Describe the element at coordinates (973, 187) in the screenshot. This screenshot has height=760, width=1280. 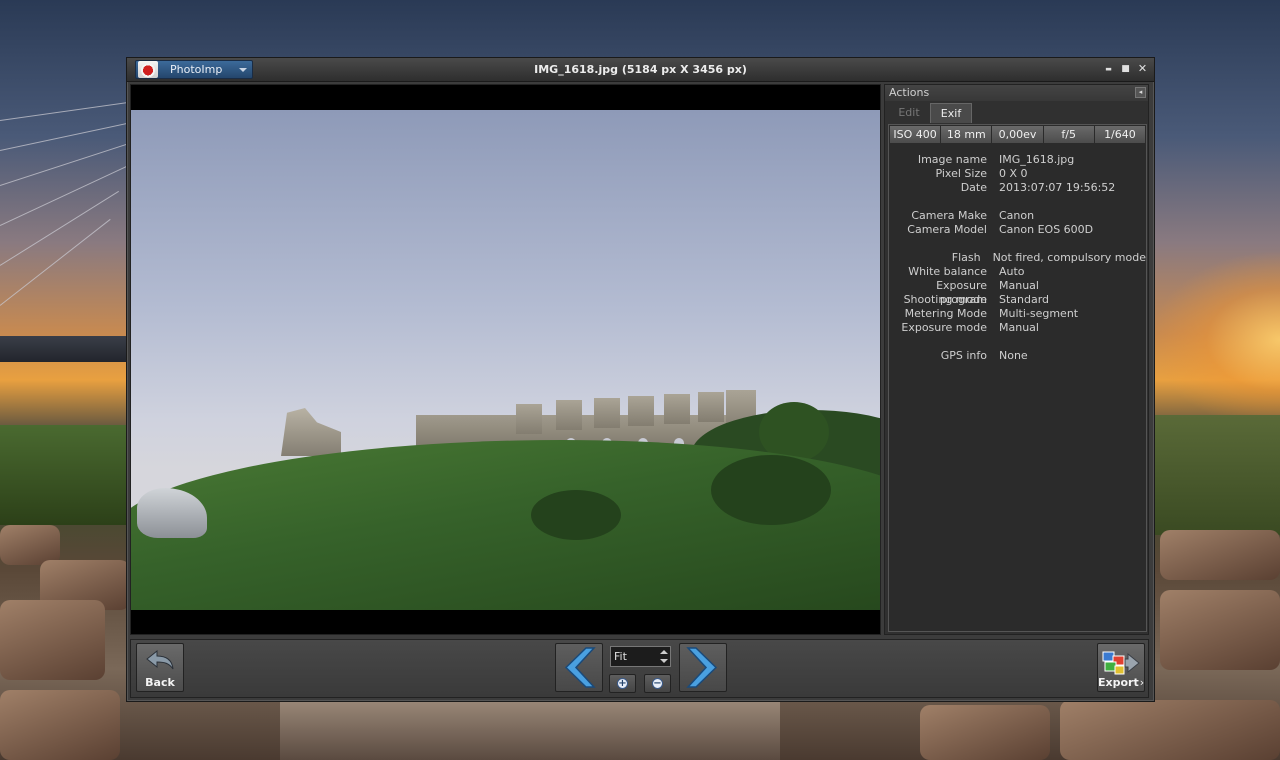
I see `exif-key: Date` at that location.